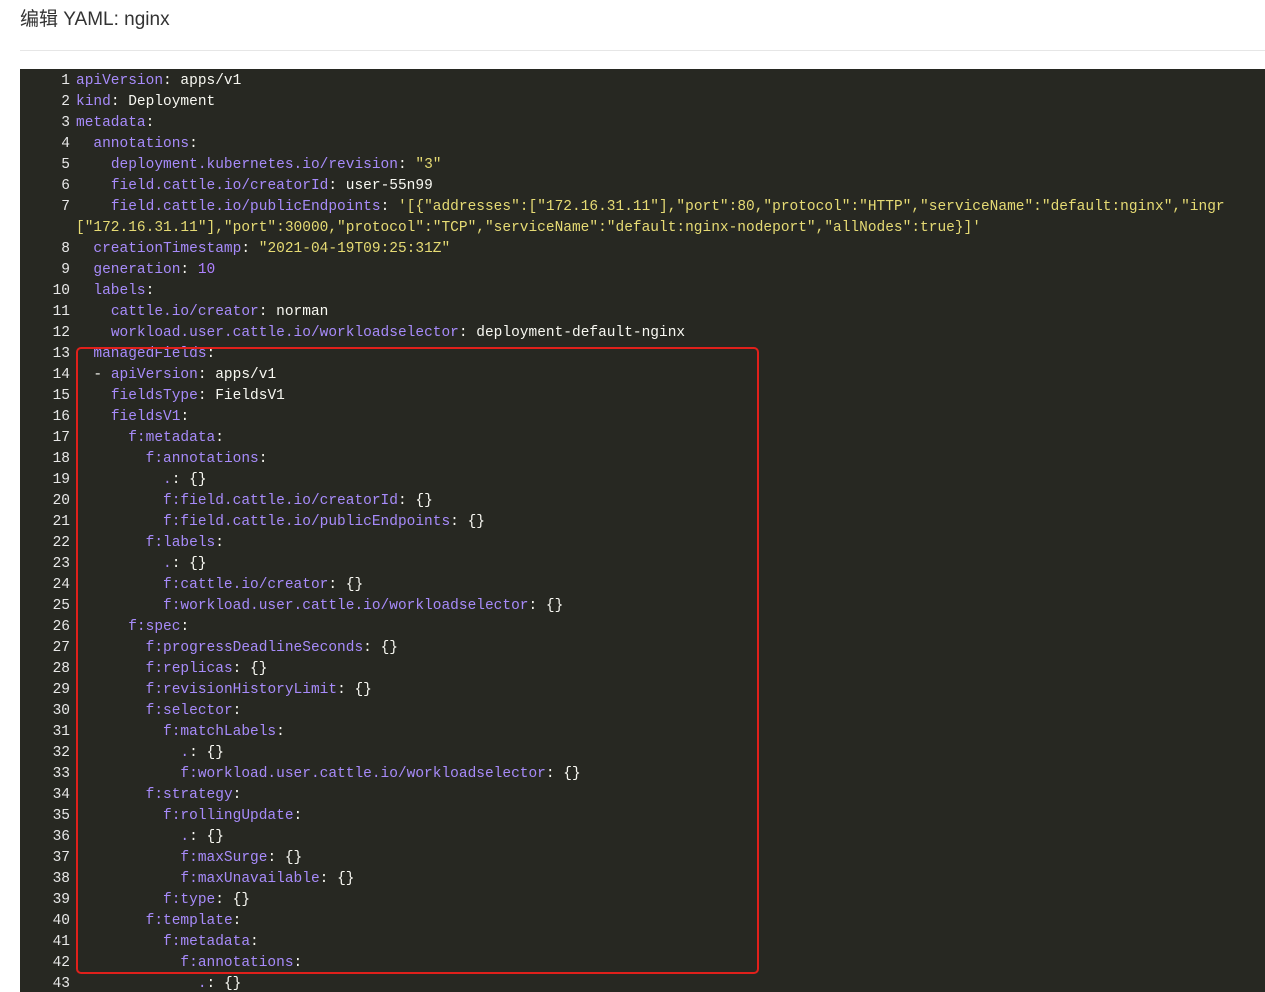  I want to click on code-text: labels:, so click(115, 291).